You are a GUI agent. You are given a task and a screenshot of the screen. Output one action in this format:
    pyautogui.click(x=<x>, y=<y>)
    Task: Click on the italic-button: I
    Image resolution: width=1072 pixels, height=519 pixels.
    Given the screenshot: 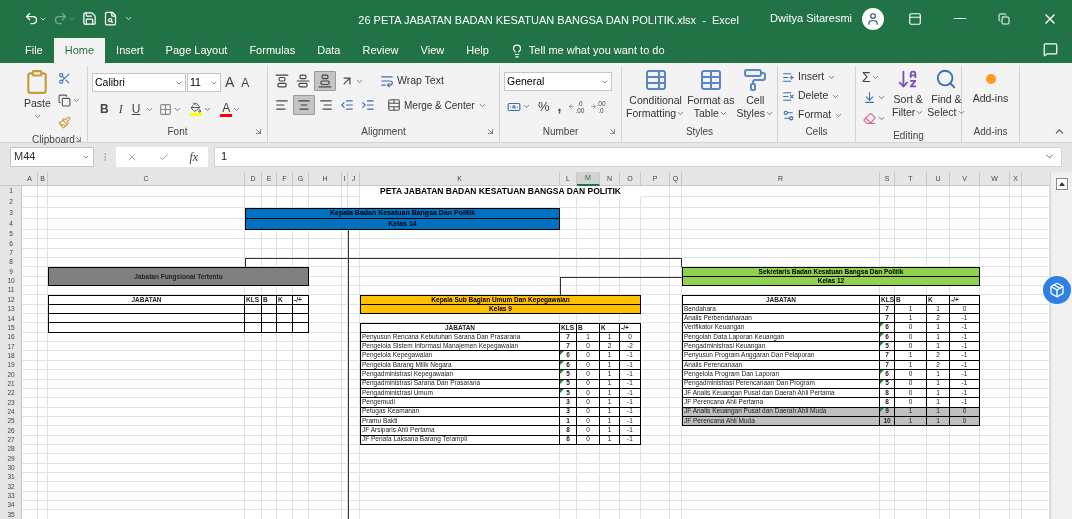 What is the action you would take?
    pyautogui.click(x=120, y=109)
    